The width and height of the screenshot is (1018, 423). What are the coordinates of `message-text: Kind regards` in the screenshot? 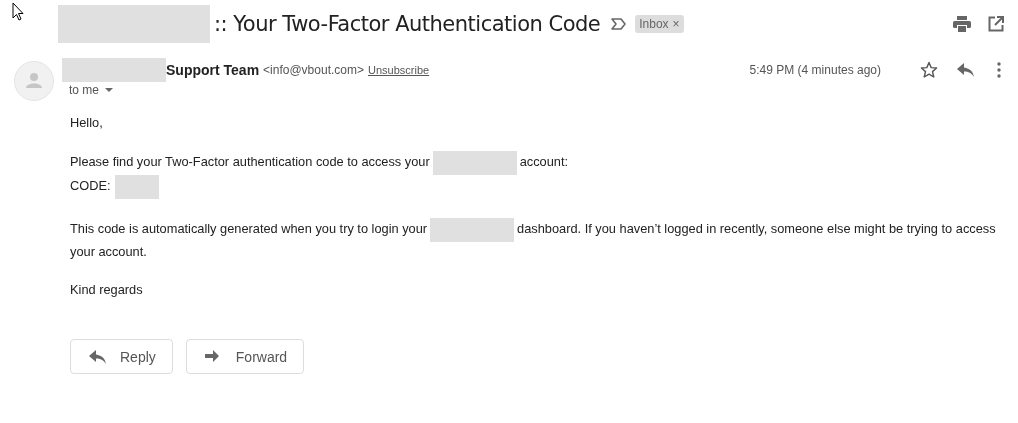 It's located at (106, 289).